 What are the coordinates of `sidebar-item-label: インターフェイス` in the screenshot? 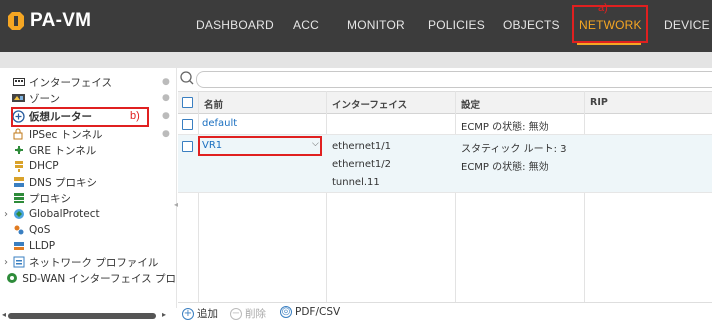 It's located at (71, 82).